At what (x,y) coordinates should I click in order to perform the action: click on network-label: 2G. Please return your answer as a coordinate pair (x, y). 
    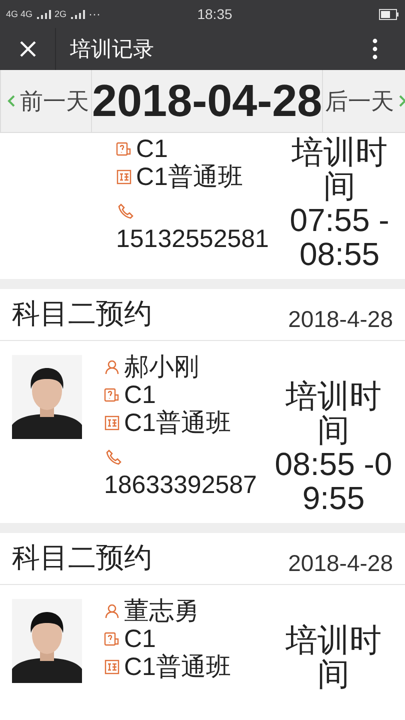
    Looking at the image, I should click on (60, 14).